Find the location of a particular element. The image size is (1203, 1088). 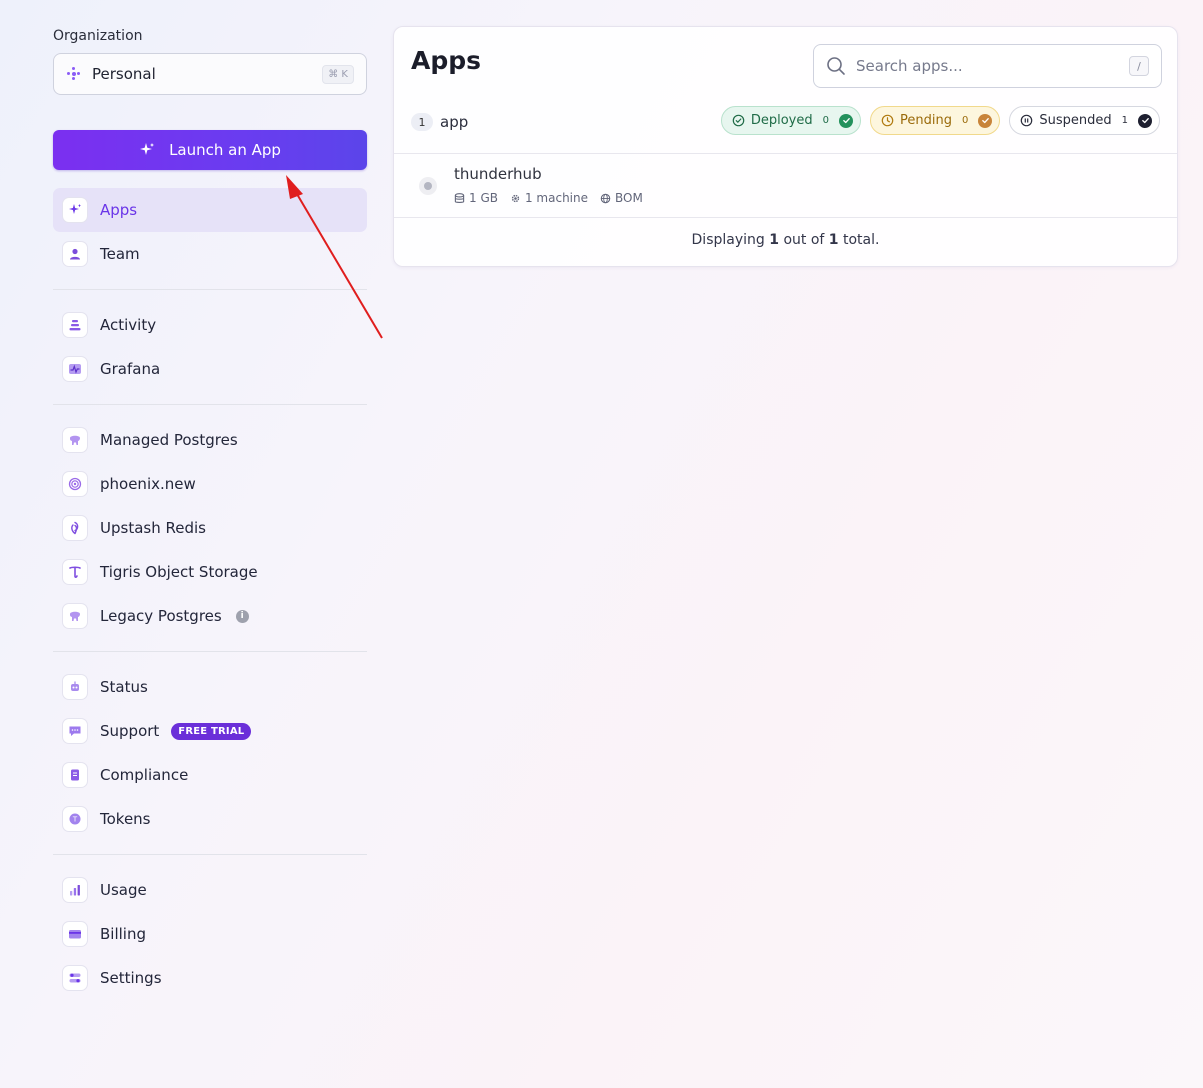

org-dots-icon is located at coordinates (74, 74).